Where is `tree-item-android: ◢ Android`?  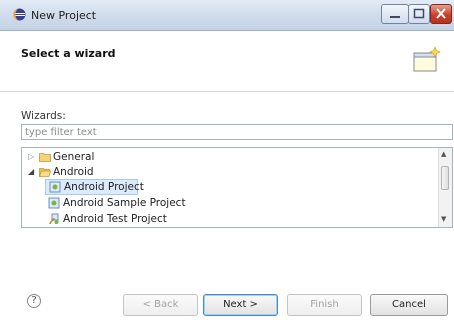
tree-item-android: ◢ Android is located at coordinates (222, 172).